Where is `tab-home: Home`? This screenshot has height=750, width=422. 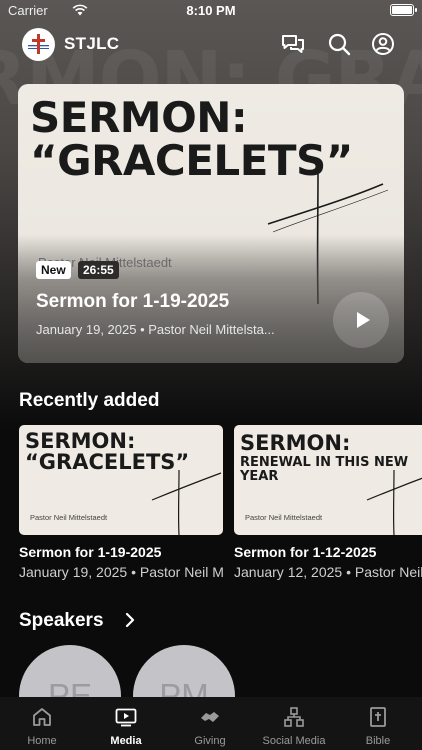
tab-home: Home is located at coordinates (42, 723).